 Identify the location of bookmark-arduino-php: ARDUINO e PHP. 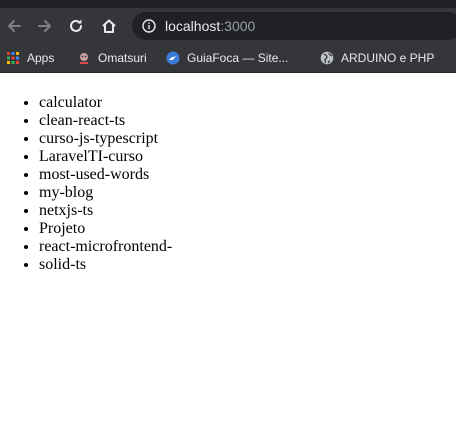
(377, 58).